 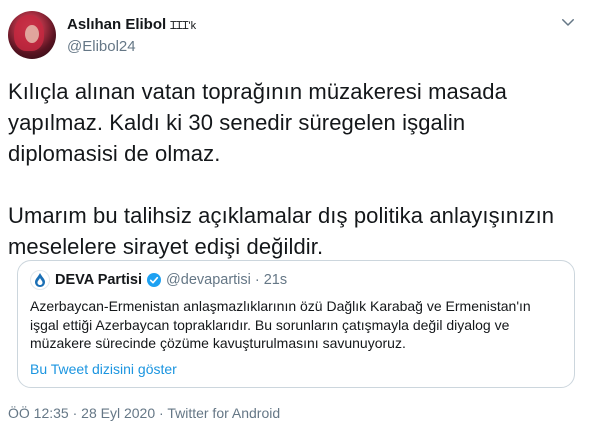 I want to click on author-display-name-text: Aslıhan Elibol, so click(x=116, y=24).